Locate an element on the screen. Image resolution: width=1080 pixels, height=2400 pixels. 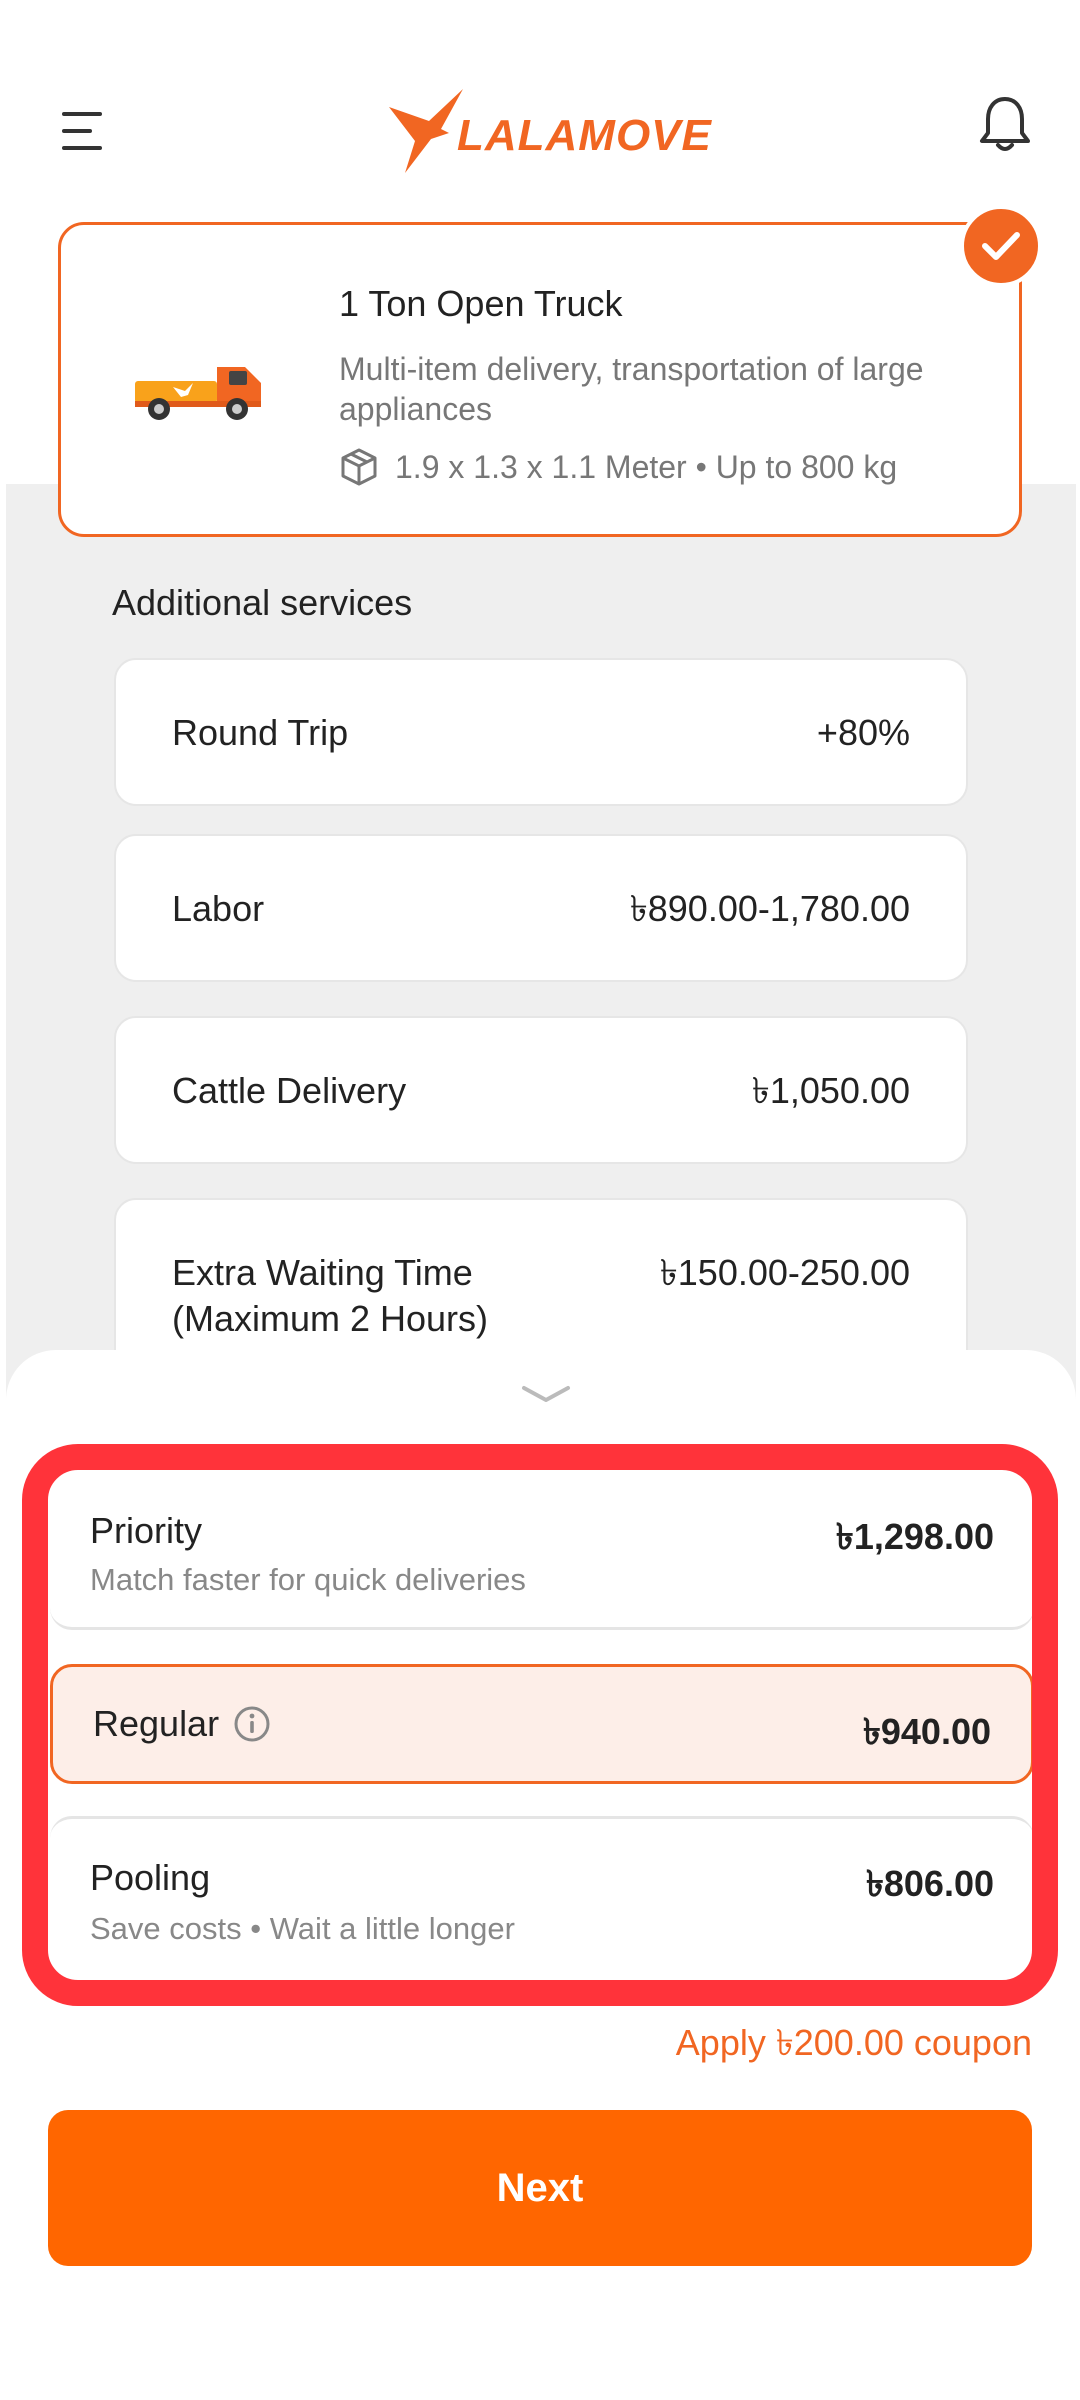
service-price: +80% is located at coordinates (863, 732).